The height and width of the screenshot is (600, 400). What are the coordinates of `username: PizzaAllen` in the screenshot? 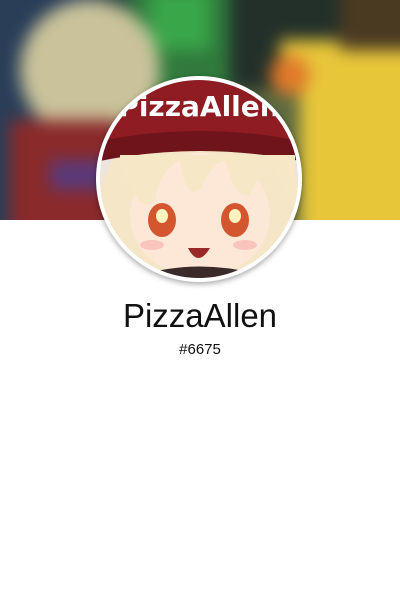 It's located at (200, 315).